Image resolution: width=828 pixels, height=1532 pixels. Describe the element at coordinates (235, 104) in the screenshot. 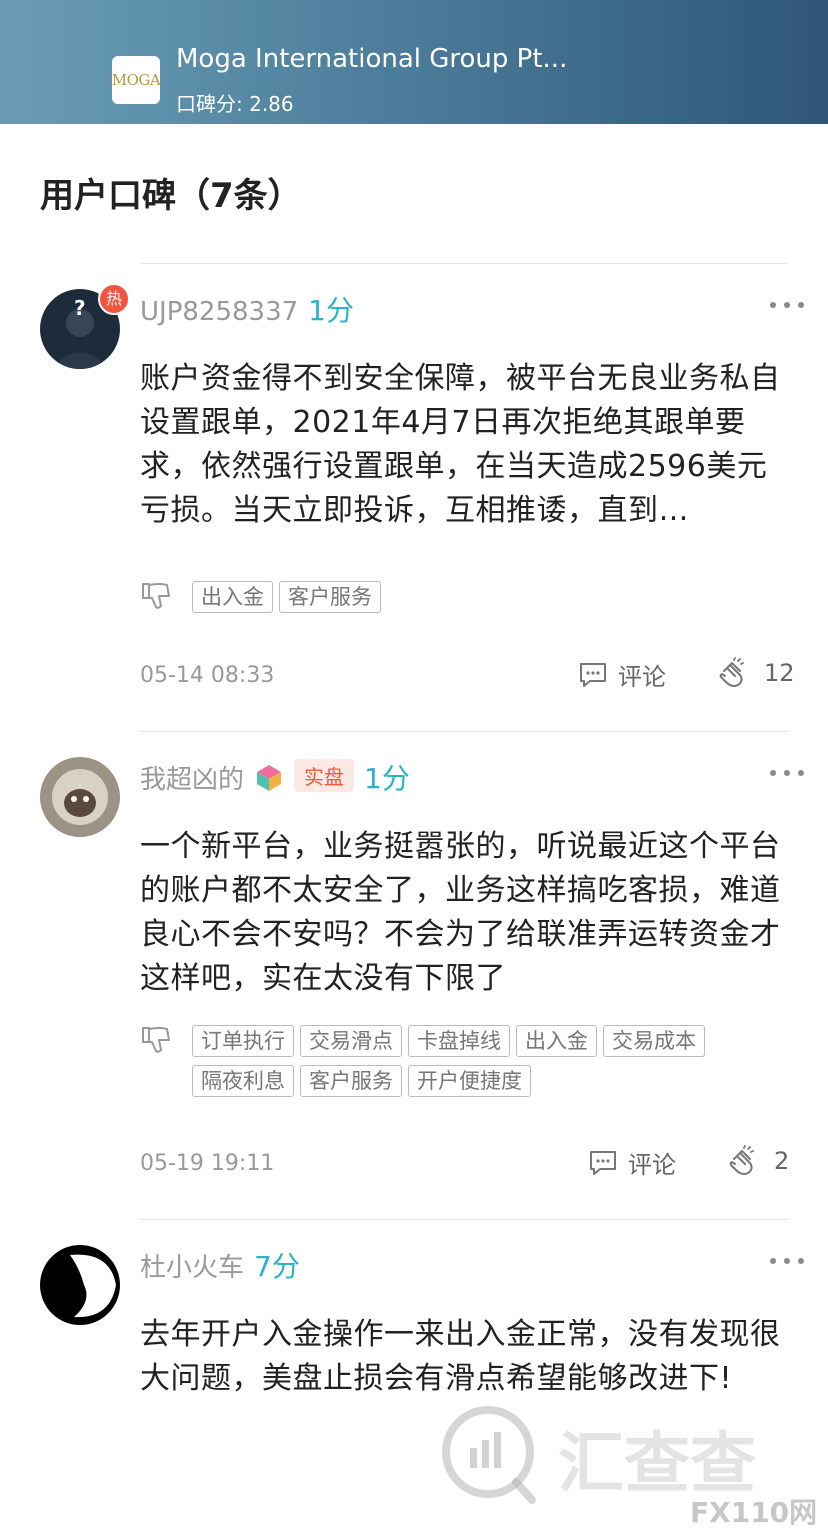

I see `reputation-score: 口碑分: 2.86` at that location.